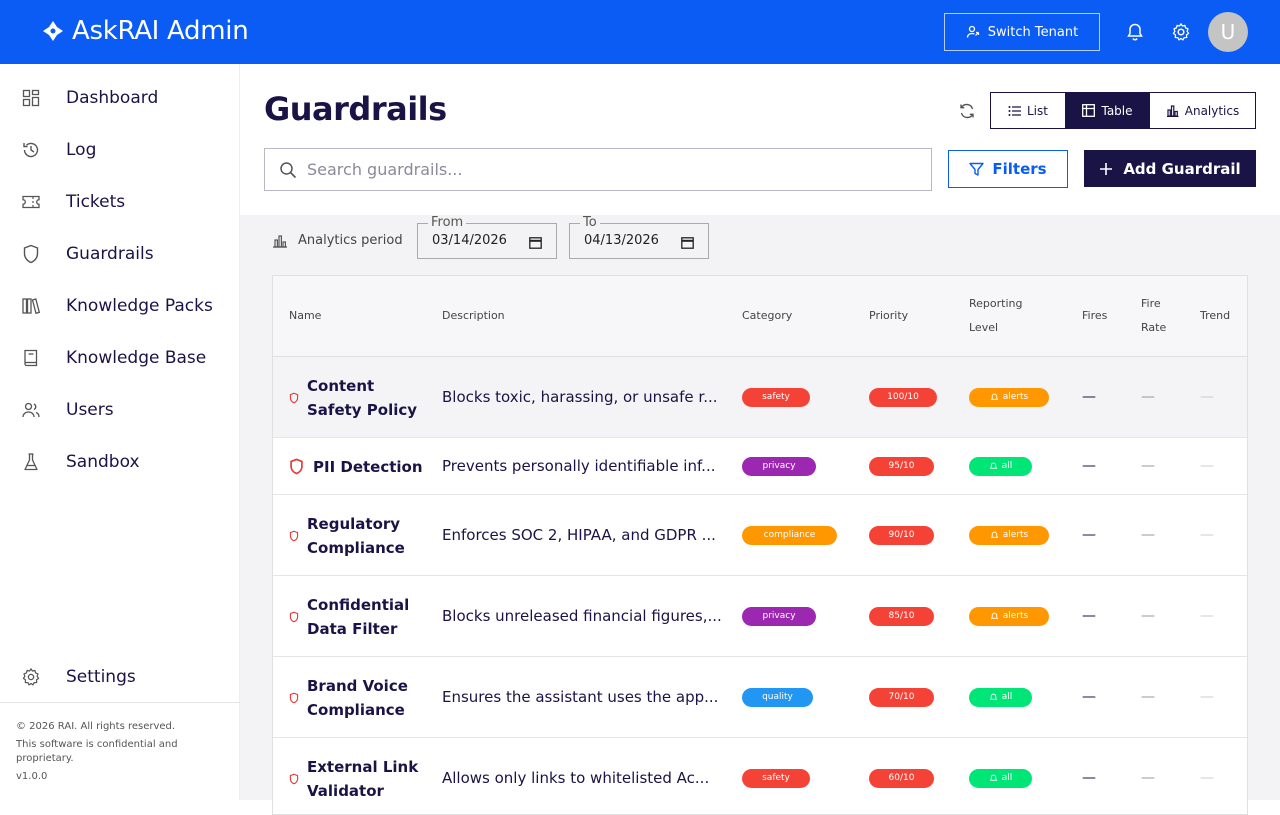 The width and height of the screenshot is (1280, 815). I want to click on column-header-fire-rate-line1: Fire, so click(1151, 303).